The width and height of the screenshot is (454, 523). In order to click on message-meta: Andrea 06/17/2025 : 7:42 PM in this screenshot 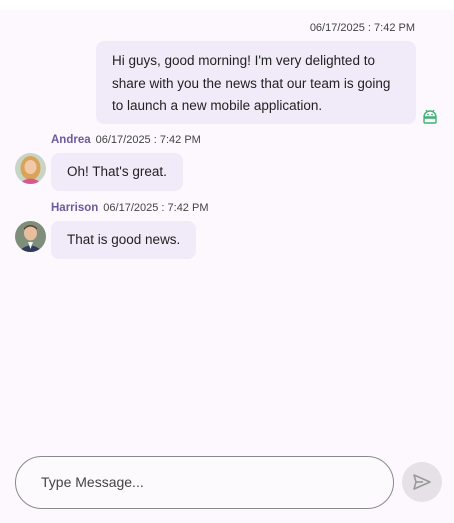, I will do `click(126, 140)`.